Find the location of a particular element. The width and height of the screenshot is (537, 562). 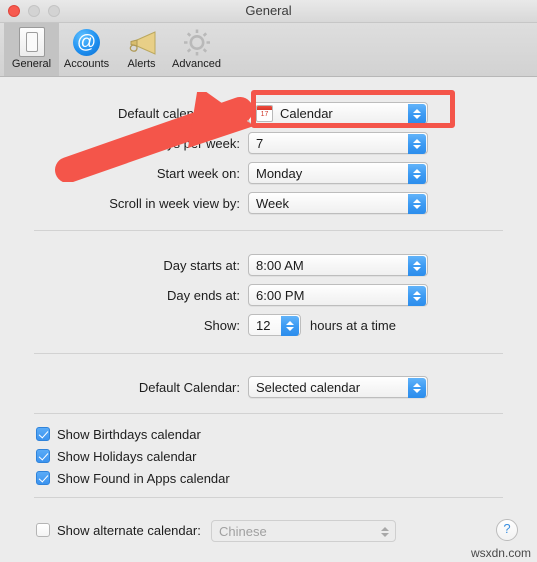

preferences-toolbar: General @ Accounts Alerts Advanced is located at coordinates (268, 50).